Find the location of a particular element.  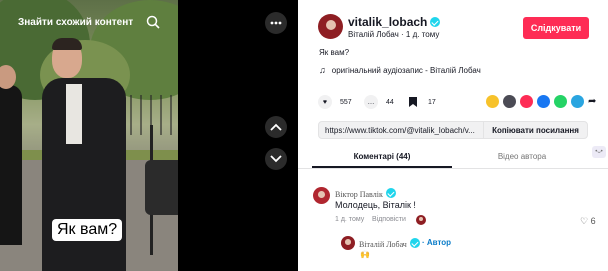

author-username: vitalik_lobach is located at coordinates (394, 22).